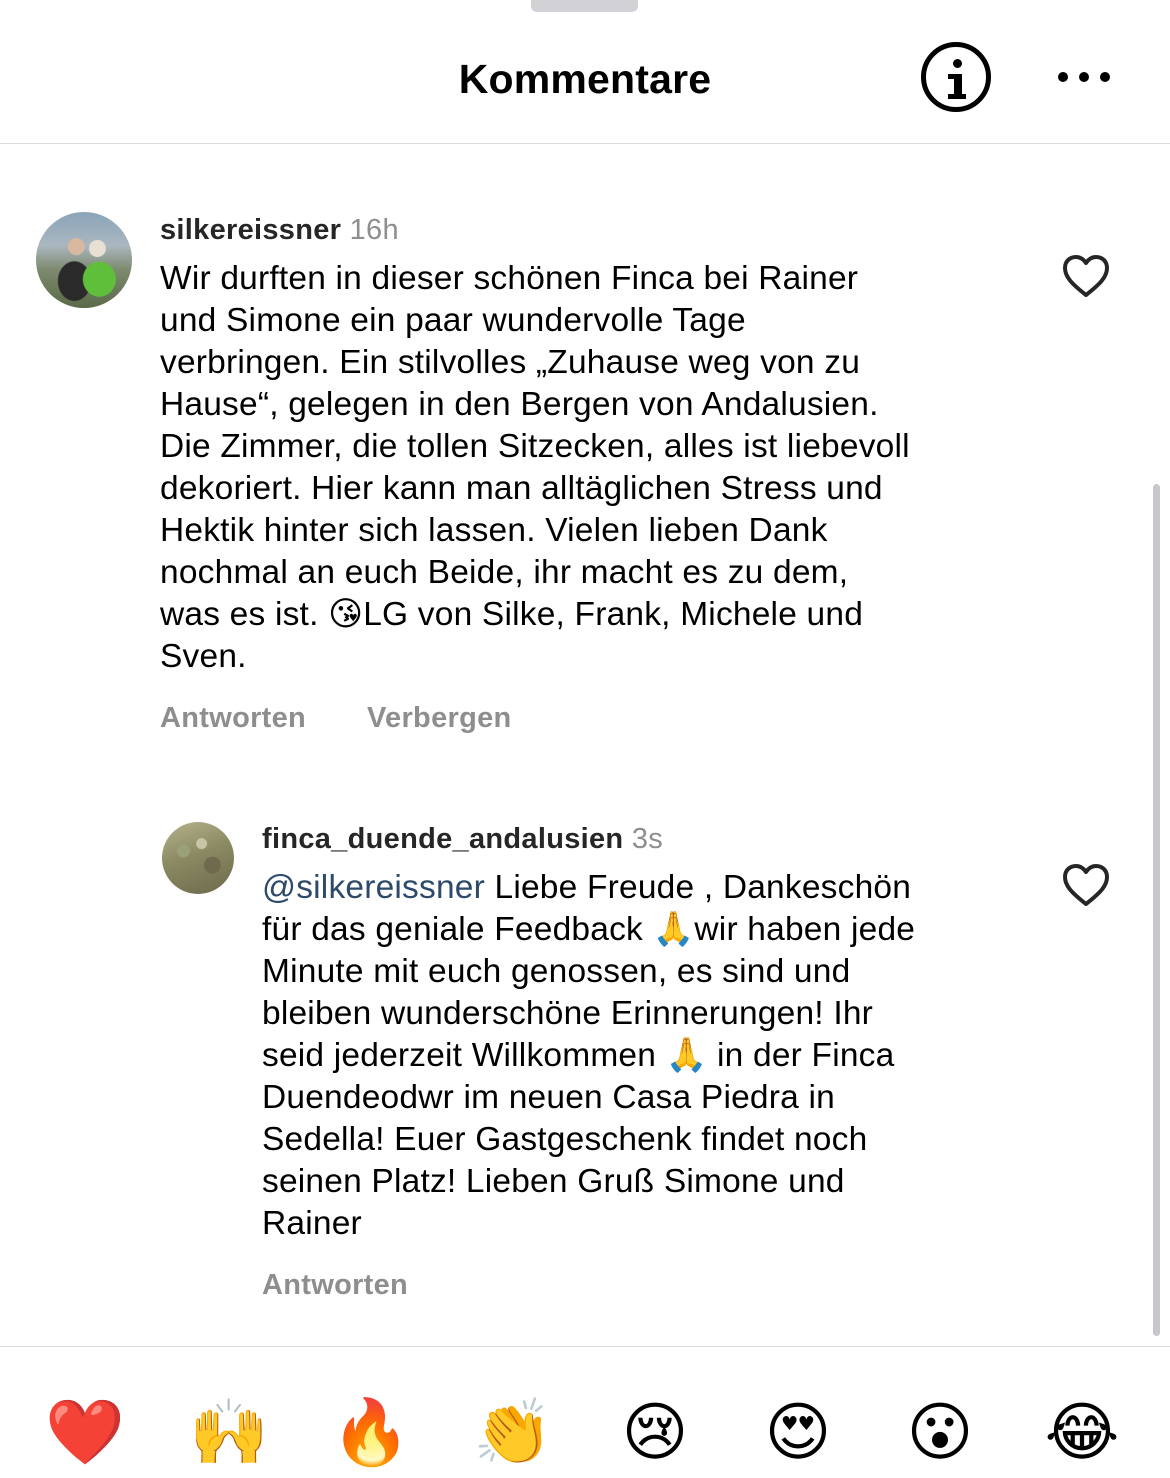  Describe the element at coordinates (371, 1432) in the screenshot. I see `reaction-fire: 🔥` at that location.